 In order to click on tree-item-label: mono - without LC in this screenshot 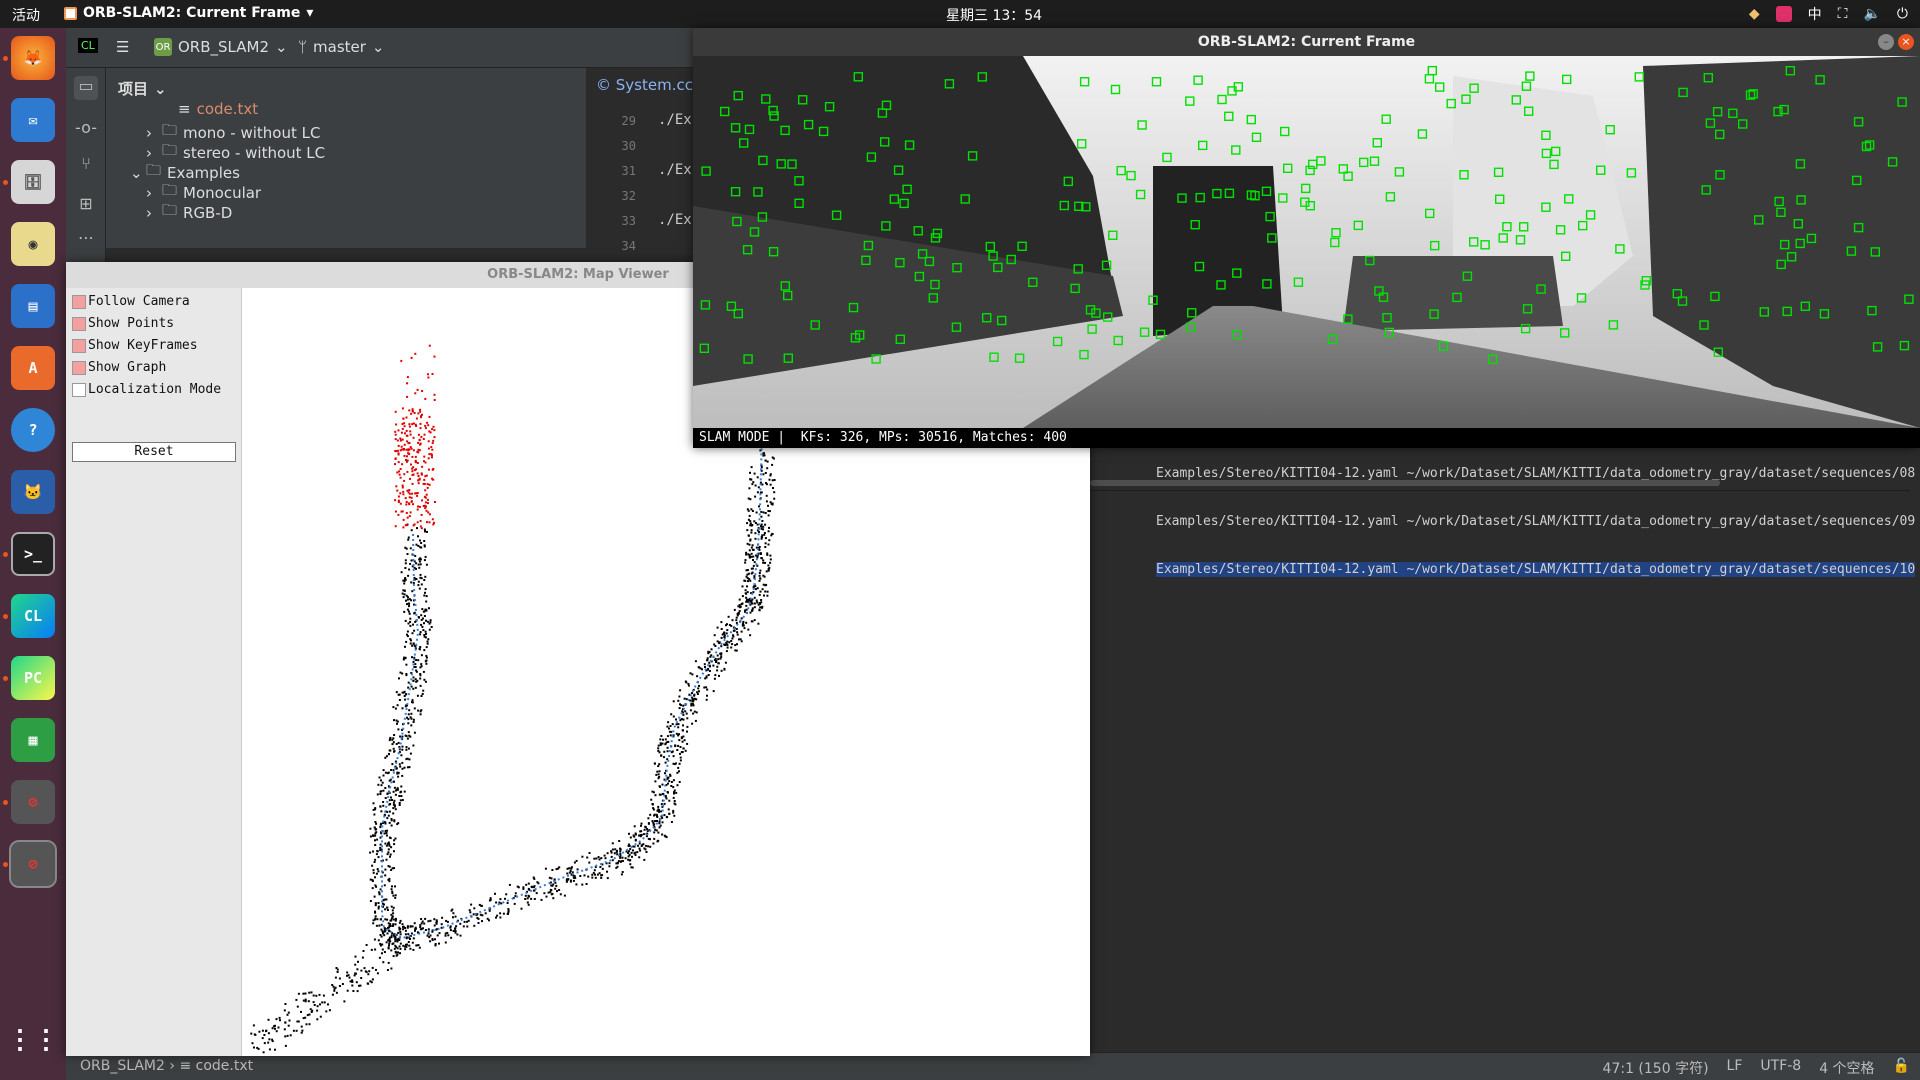, I will do `click(252, 132)`.